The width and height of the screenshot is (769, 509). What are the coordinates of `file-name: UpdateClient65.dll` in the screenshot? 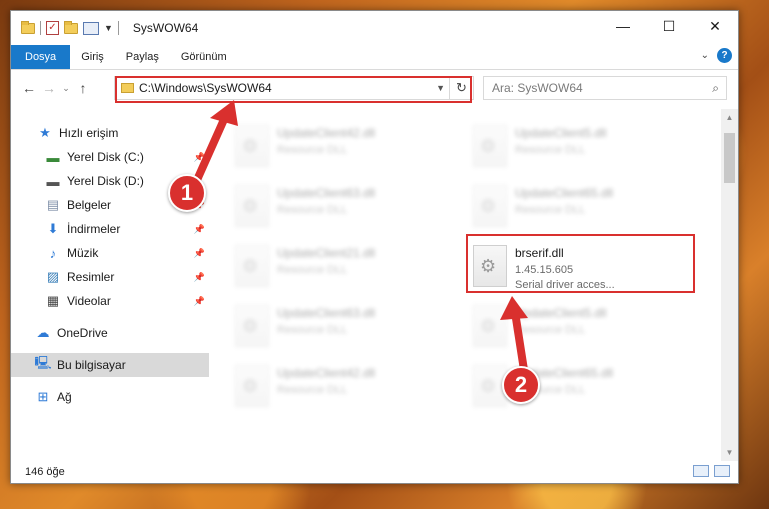 It's located at (564, 193).